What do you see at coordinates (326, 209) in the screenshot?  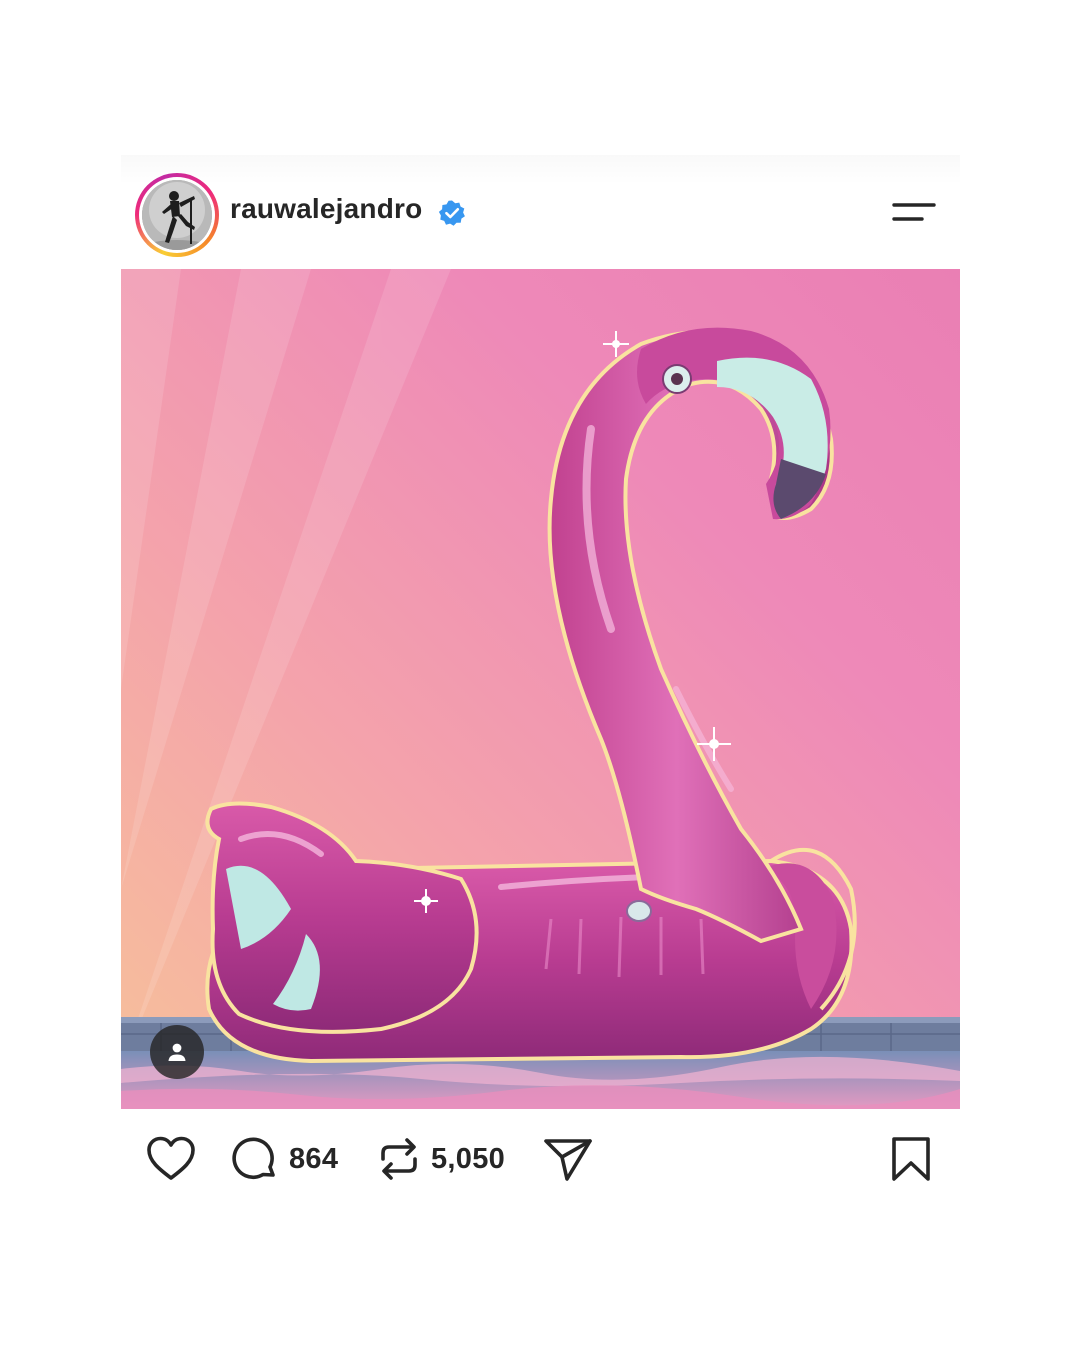 I see `username-link: rauwalejandro` at bounding box center [326, 209].